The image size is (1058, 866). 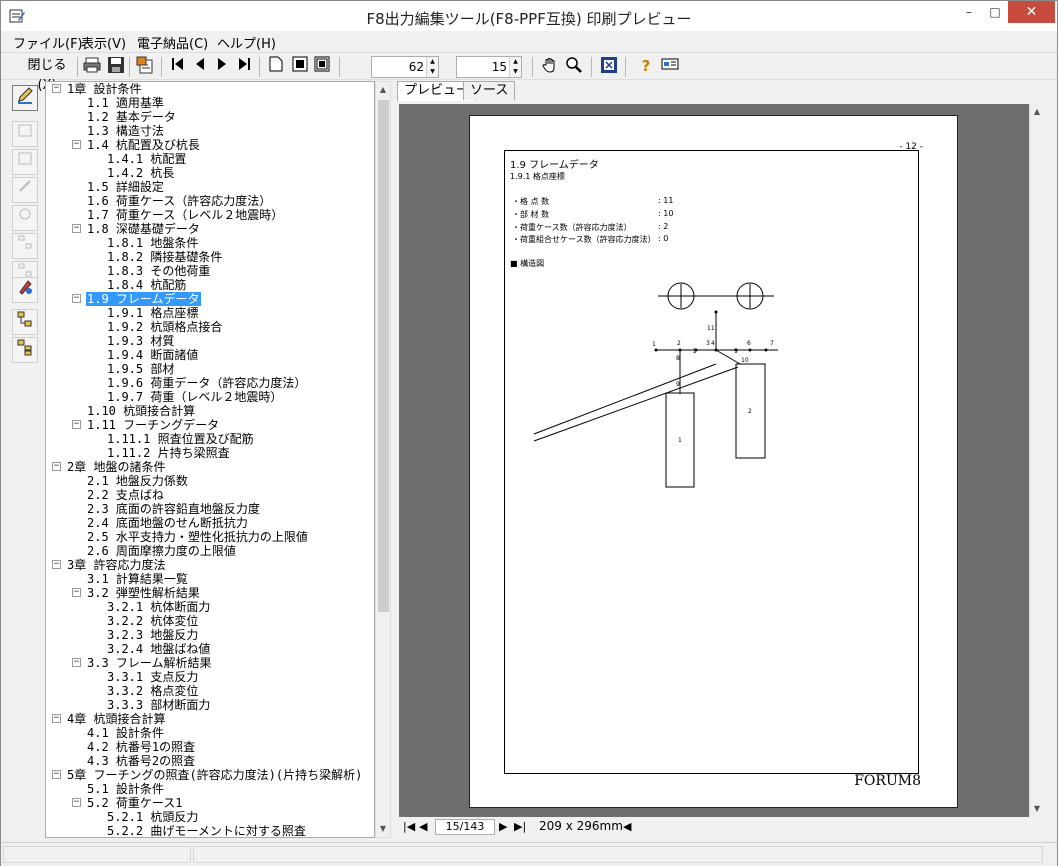 What do you see at coordinates (153, 425) in the screenshot?
I see `tree-item-label: 1.11 フーチングデータ` at bounding box center [153, 425].